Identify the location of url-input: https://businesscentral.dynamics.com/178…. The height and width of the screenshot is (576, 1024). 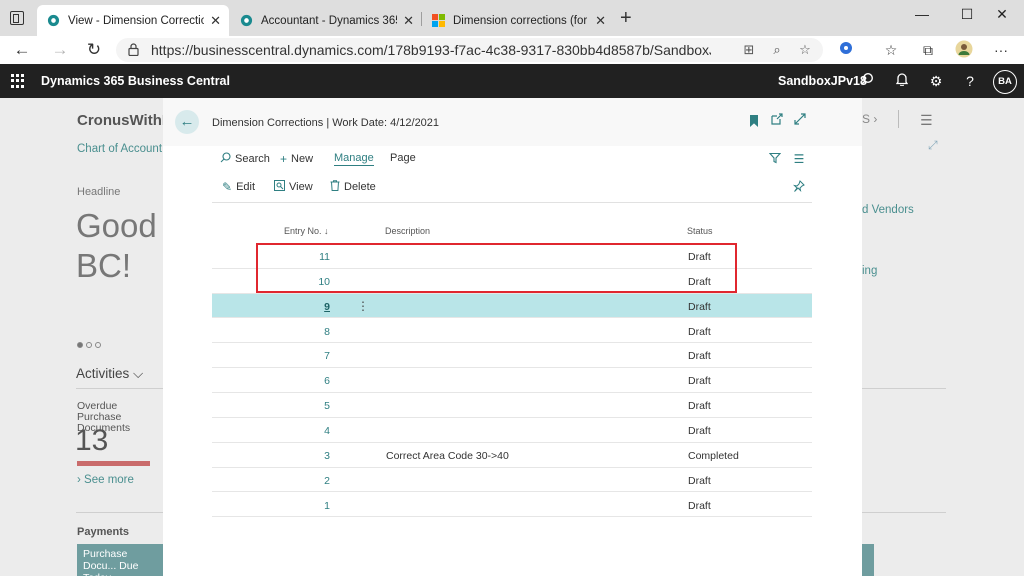
(469, 50).